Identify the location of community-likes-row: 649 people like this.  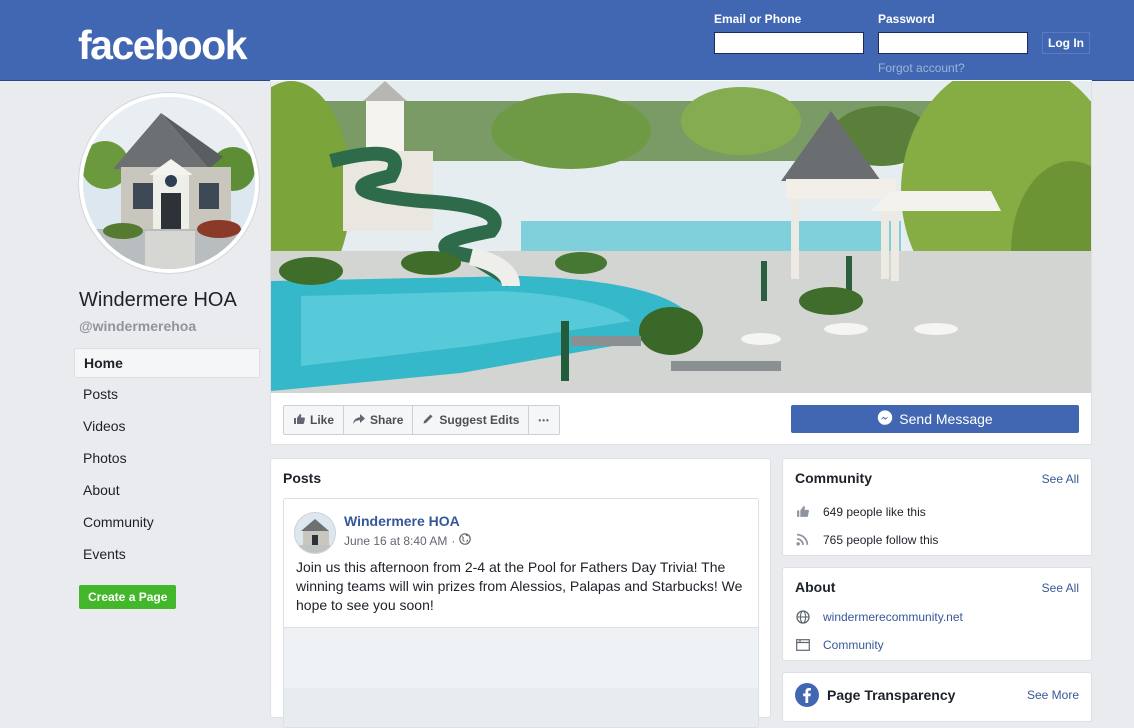
(860, 511).